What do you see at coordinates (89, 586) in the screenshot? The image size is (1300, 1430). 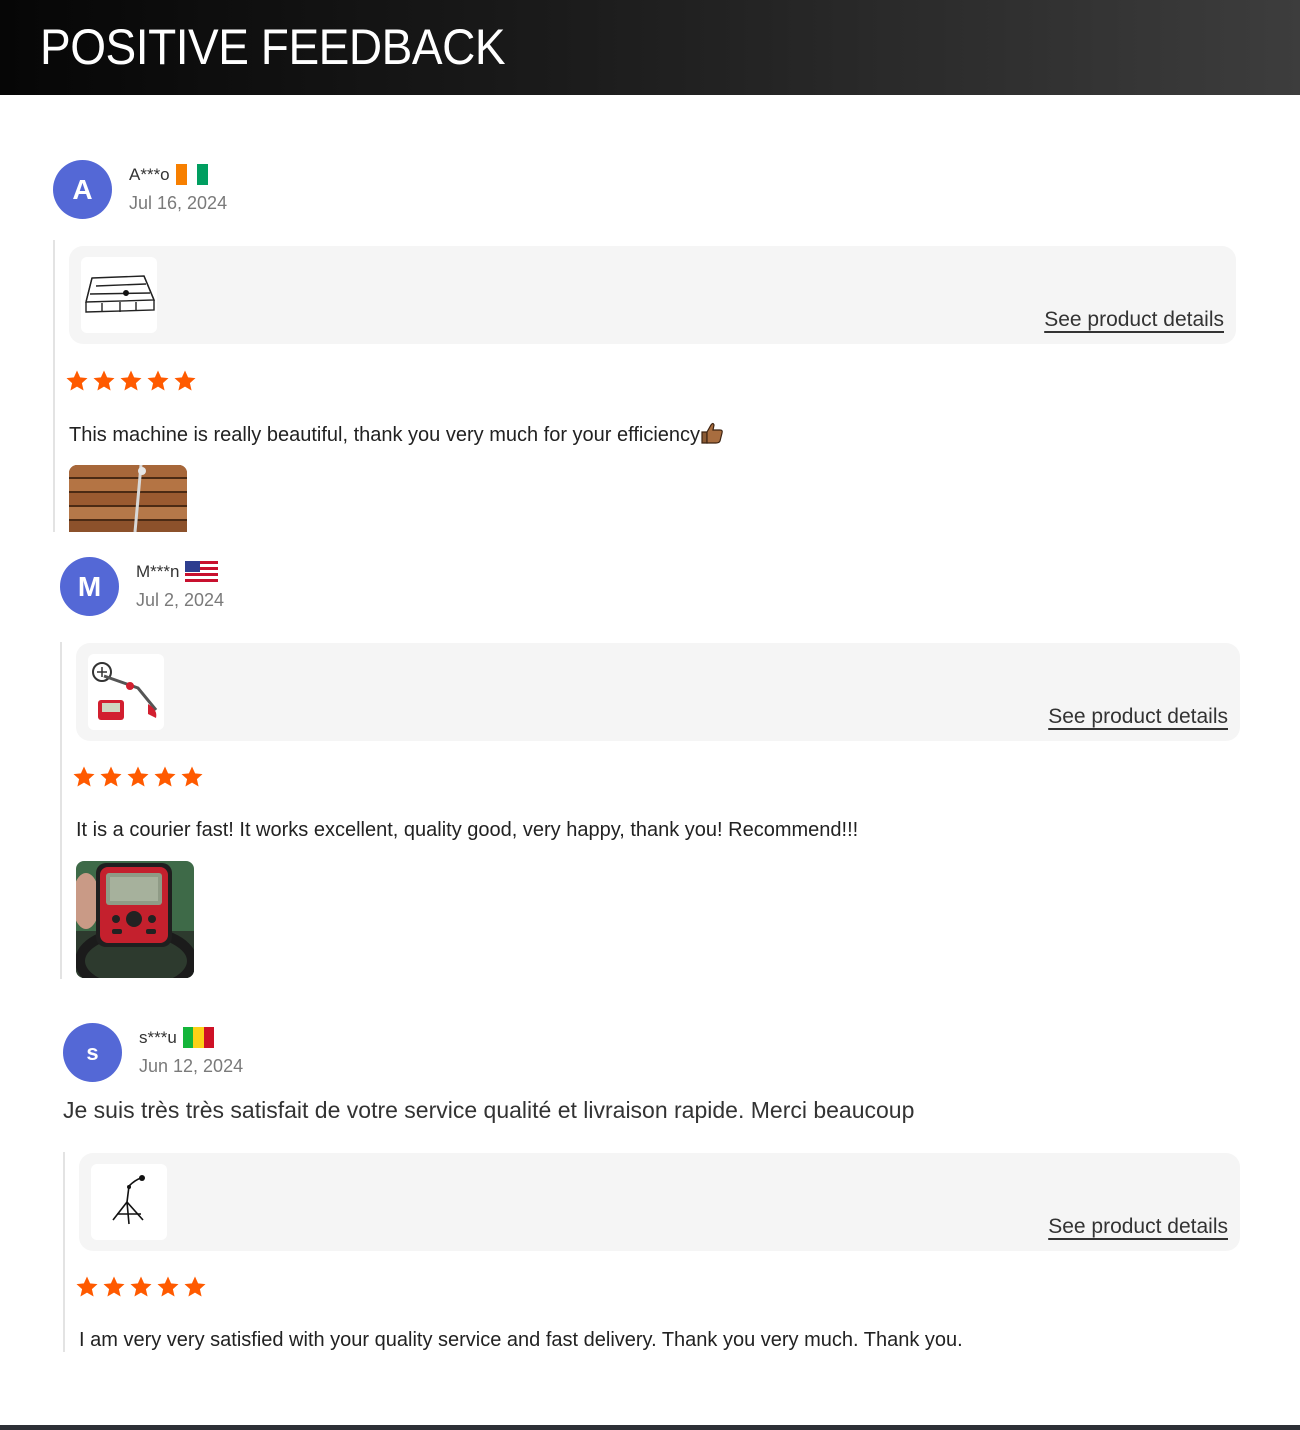 I see `avatar: M` at bounding box center [89, 586].